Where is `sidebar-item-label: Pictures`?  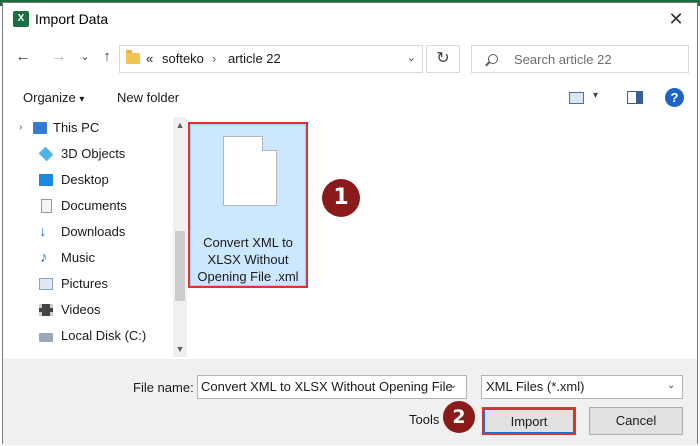
sidebar-item-label: Pictures is located at coordinates (84, 283).